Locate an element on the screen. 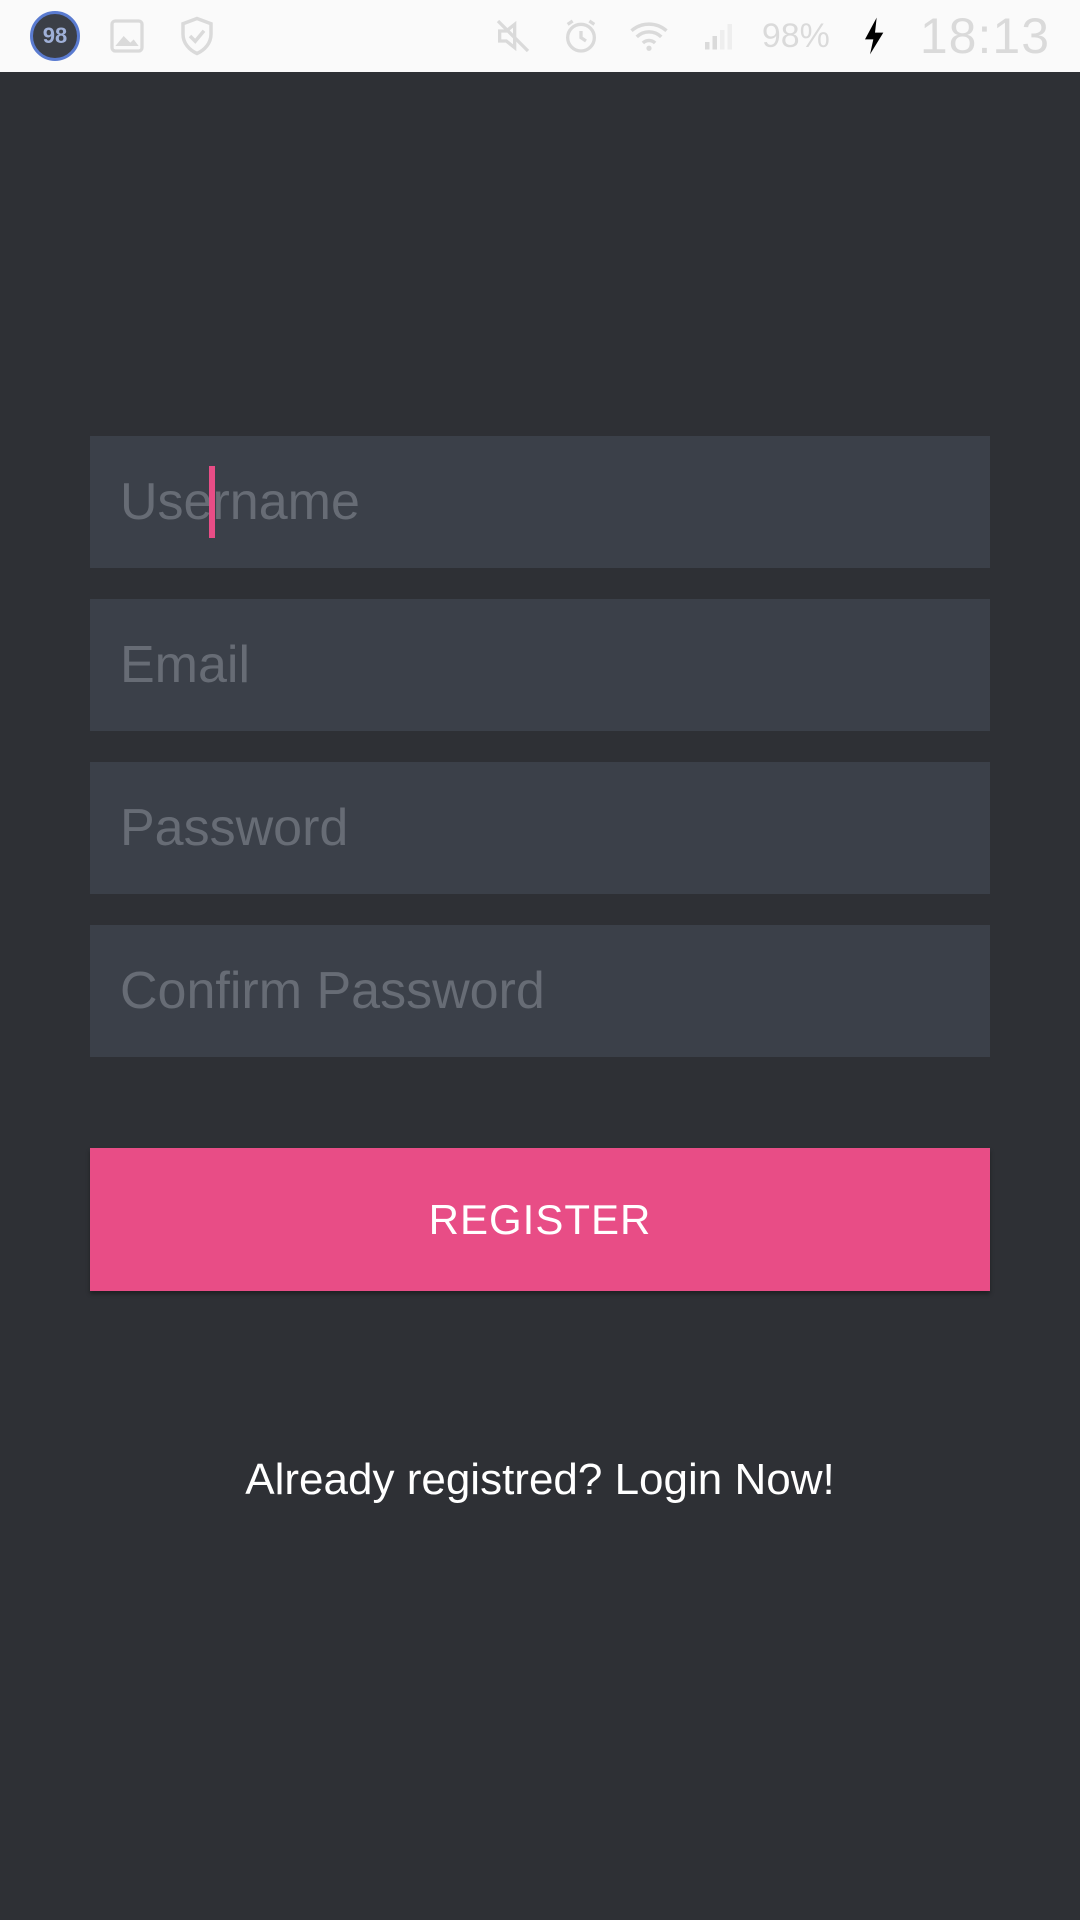 This screenshot has width=1080, height=1920. confirm-password-field is located at coordinates (540, 991).